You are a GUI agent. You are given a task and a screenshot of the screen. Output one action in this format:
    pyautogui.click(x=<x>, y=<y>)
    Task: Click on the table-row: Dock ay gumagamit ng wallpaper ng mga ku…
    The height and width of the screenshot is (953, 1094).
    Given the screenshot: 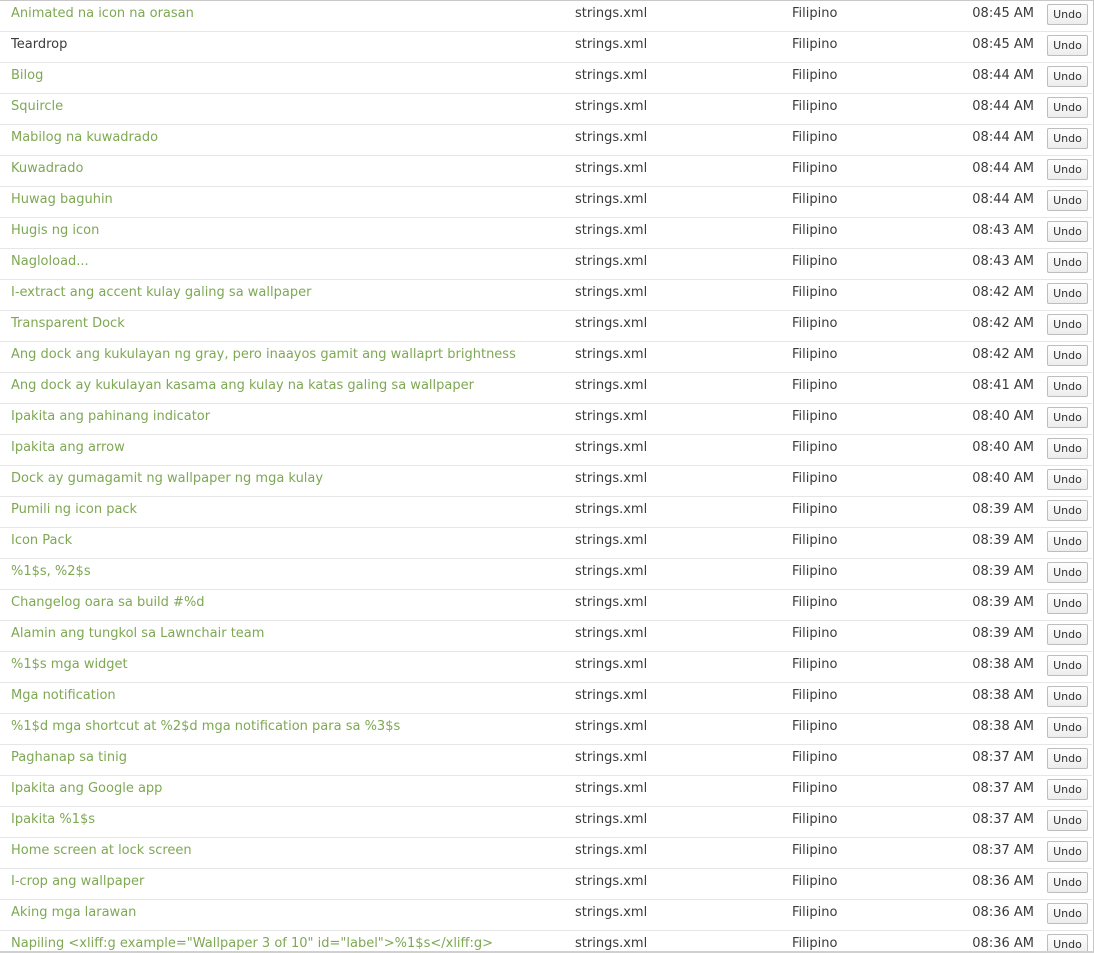 What is the action you would take?
    pyautogui.click(x=546, y=481)
    